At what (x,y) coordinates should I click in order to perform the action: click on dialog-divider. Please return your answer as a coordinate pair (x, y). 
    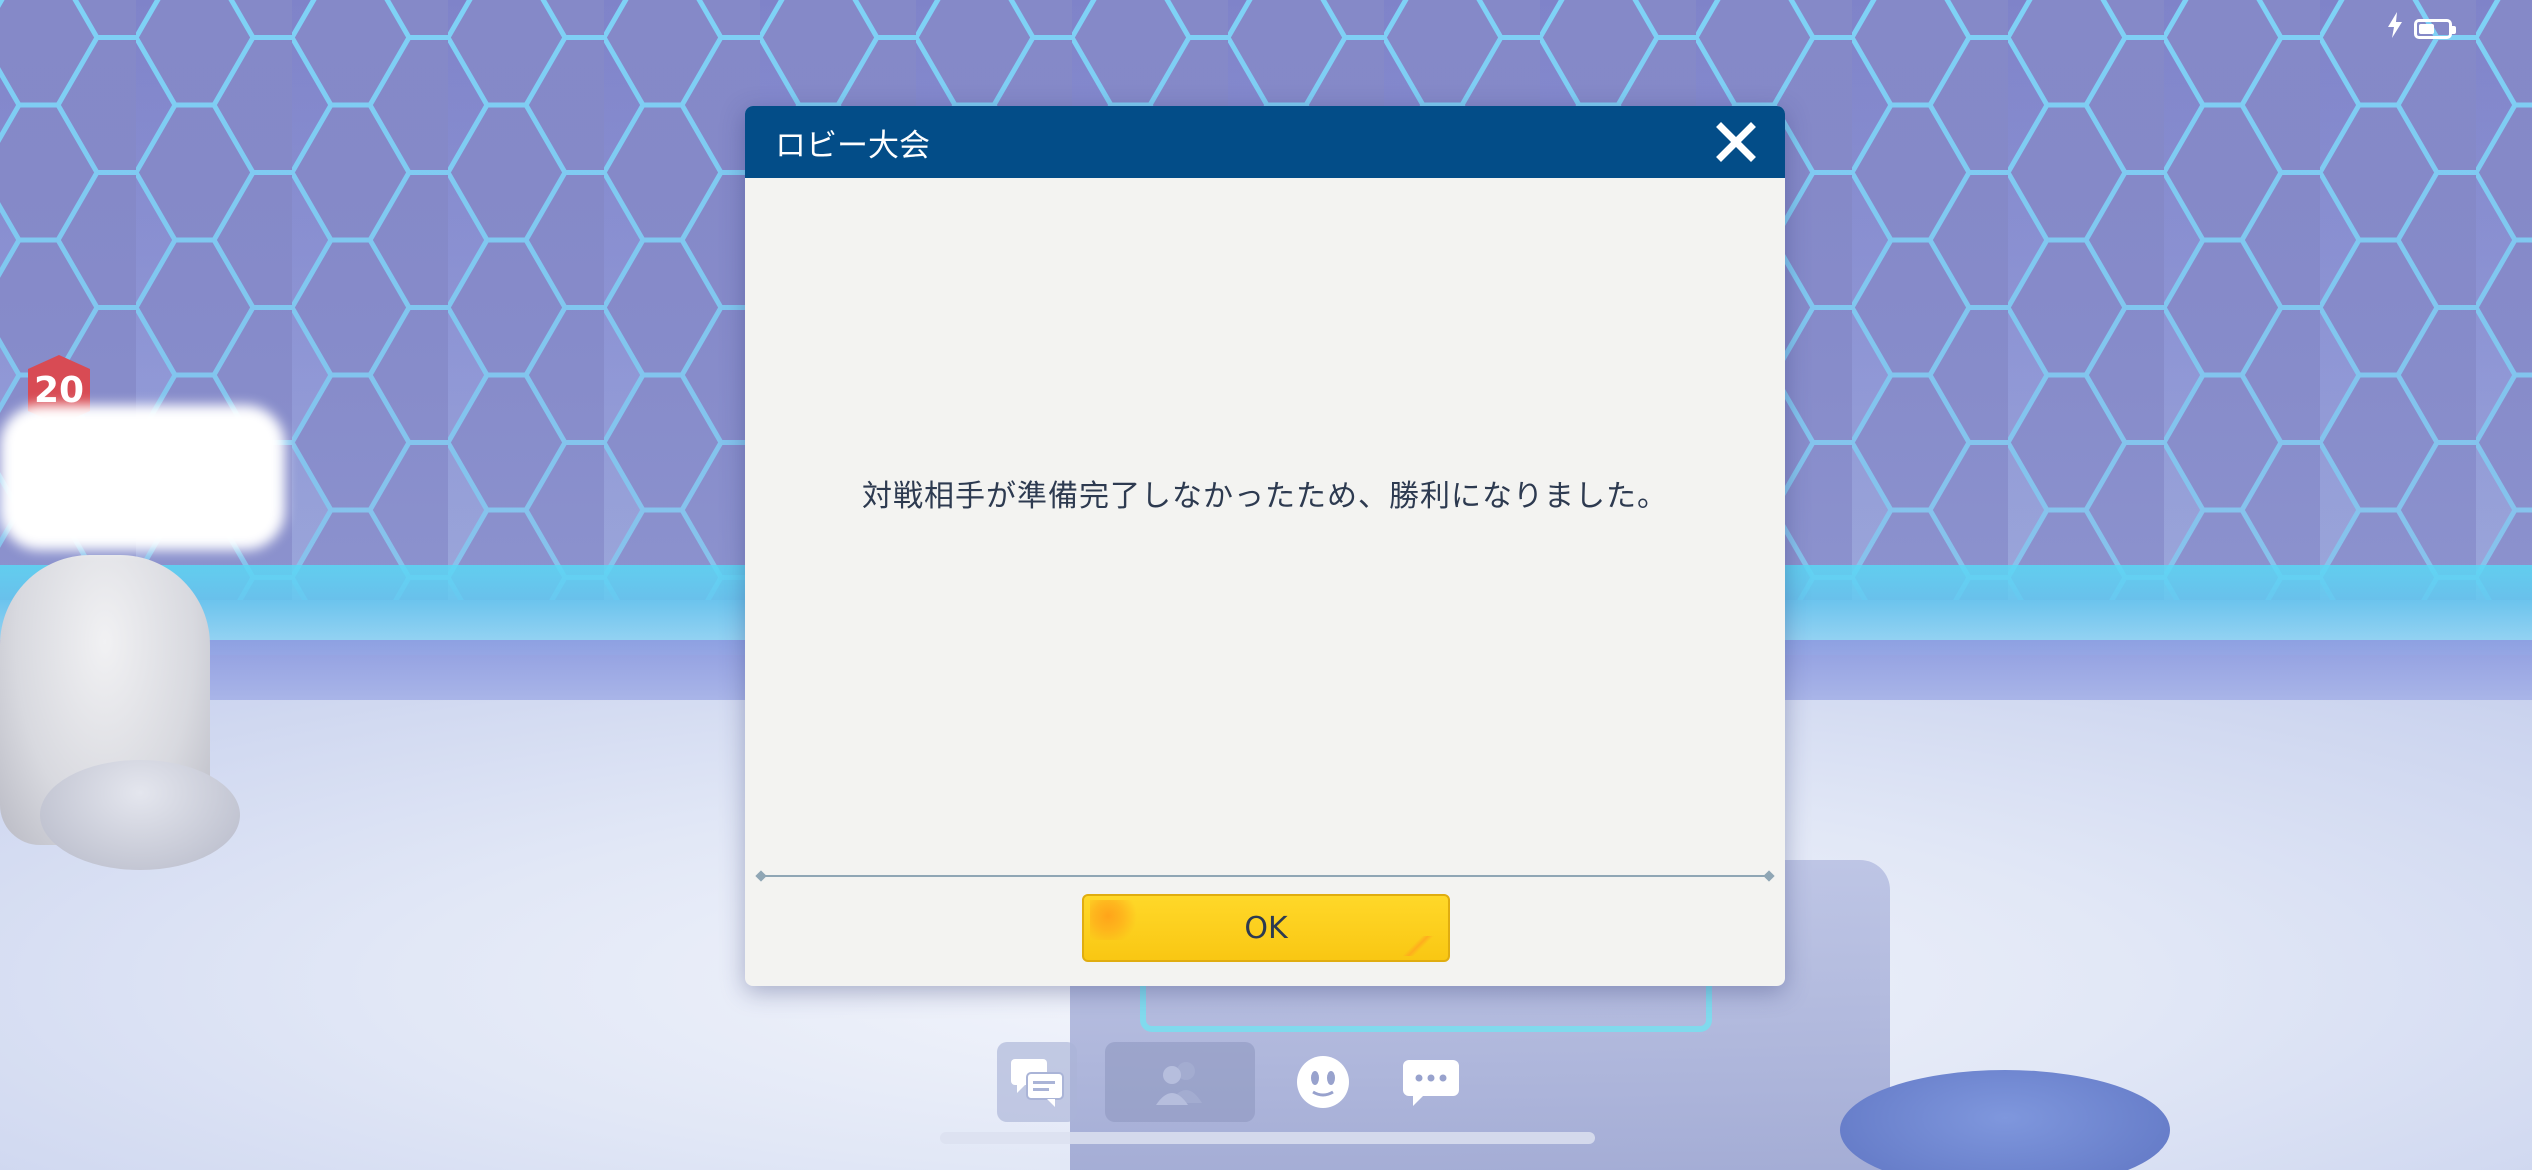
    Looking at the image, I should click on (1265, 876).